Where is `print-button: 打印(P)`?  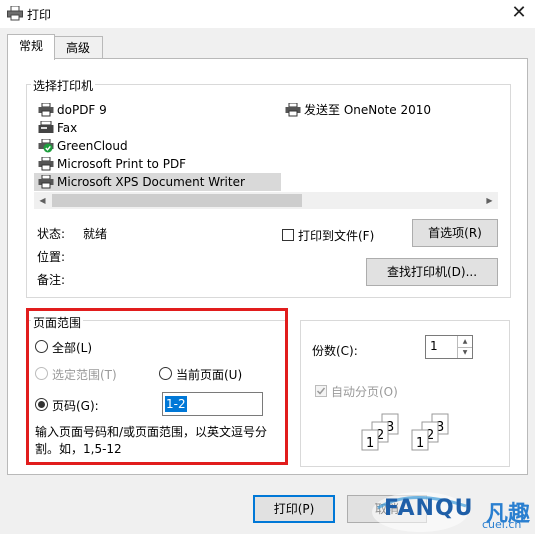
print-button: 打印(P) is located at coordinates (294, 509).